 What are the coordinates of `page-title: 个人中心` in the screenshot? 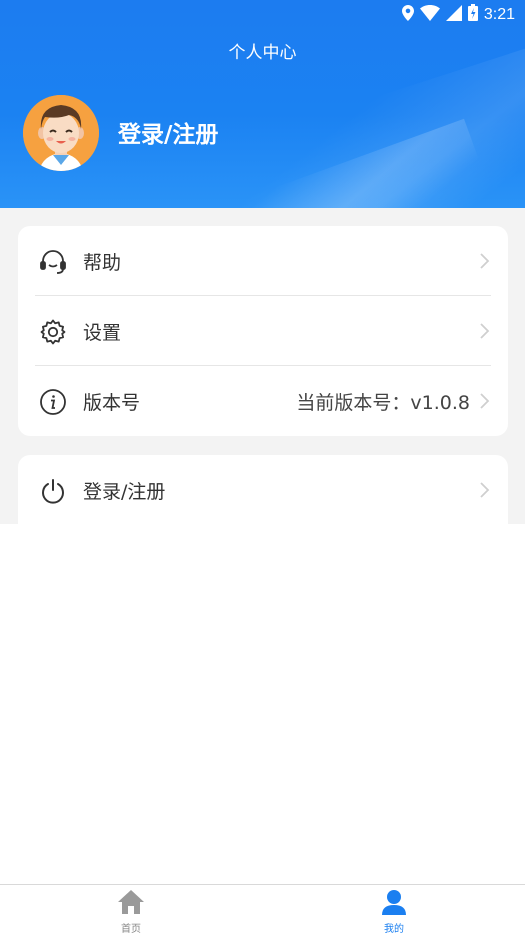 It's located at (262, 53).